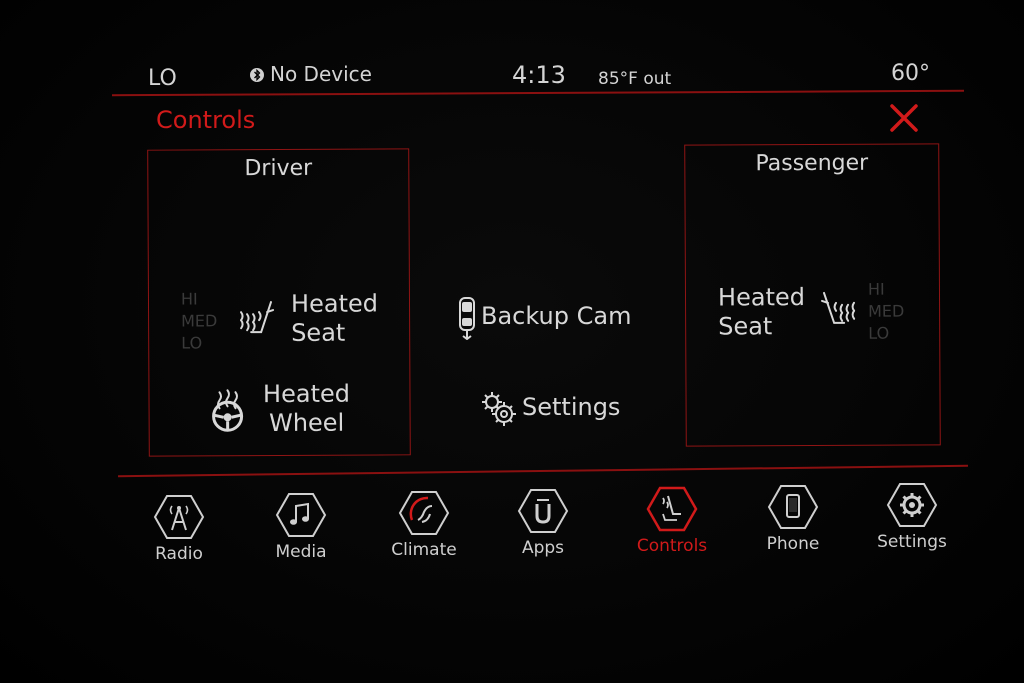 The height and width of the screenshot is (683, 1024). I want to click on heated-seat-line1: Heated, so click(334, 303).